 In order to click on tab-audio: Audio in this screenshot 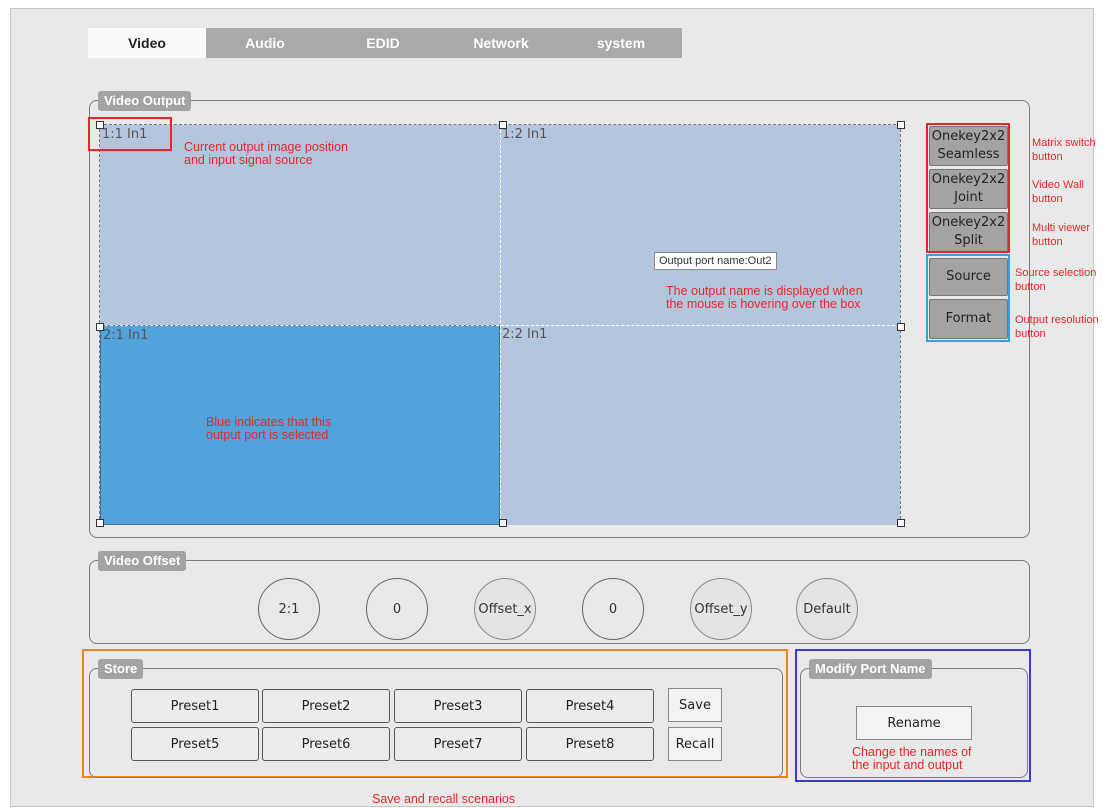, I will do `click(265, 43)`.